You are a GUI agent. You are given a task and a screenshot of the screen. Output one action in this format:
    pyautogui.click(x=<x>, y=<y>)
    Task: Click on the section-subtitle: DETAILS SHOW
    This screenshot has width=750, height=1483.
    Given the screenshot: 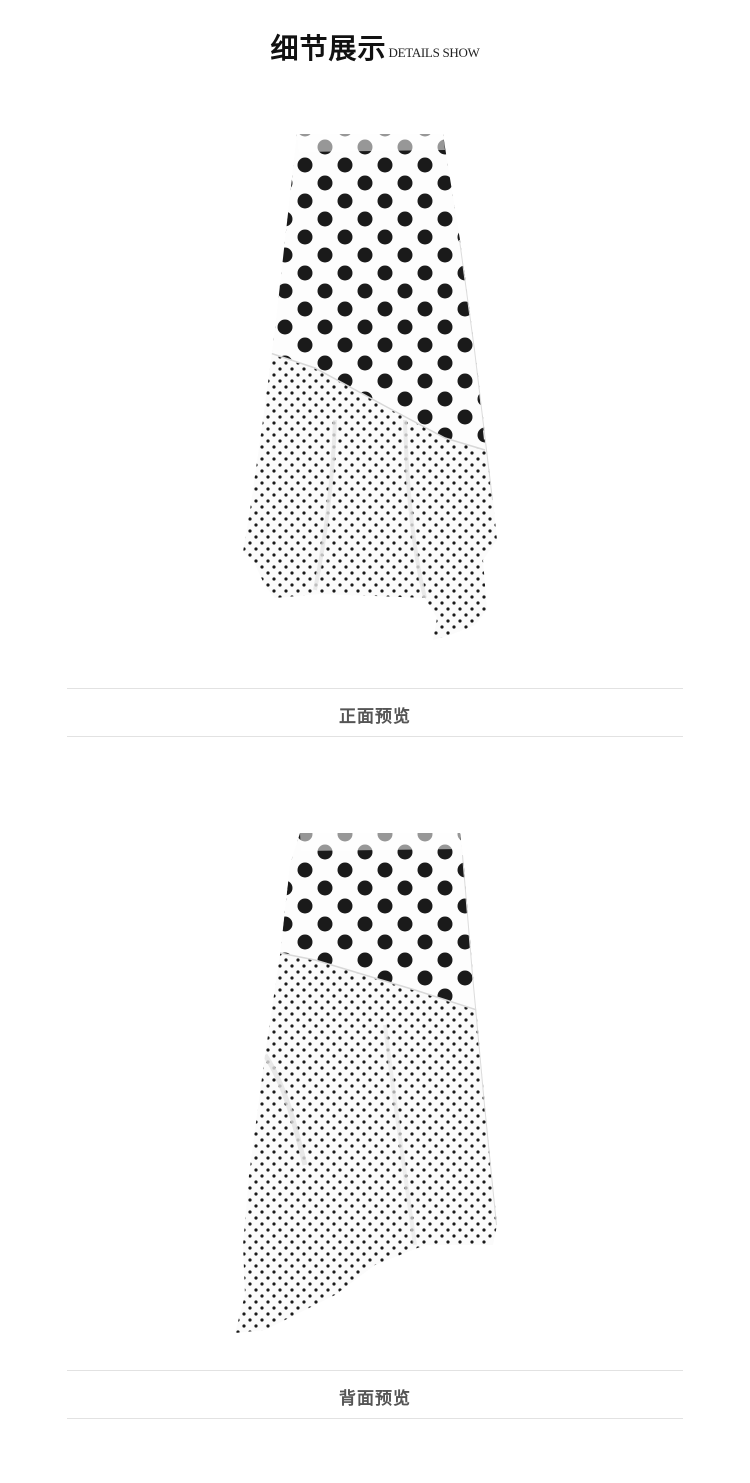 What is the action you would take?
    pyautogui.click(x=434, y=52)
    